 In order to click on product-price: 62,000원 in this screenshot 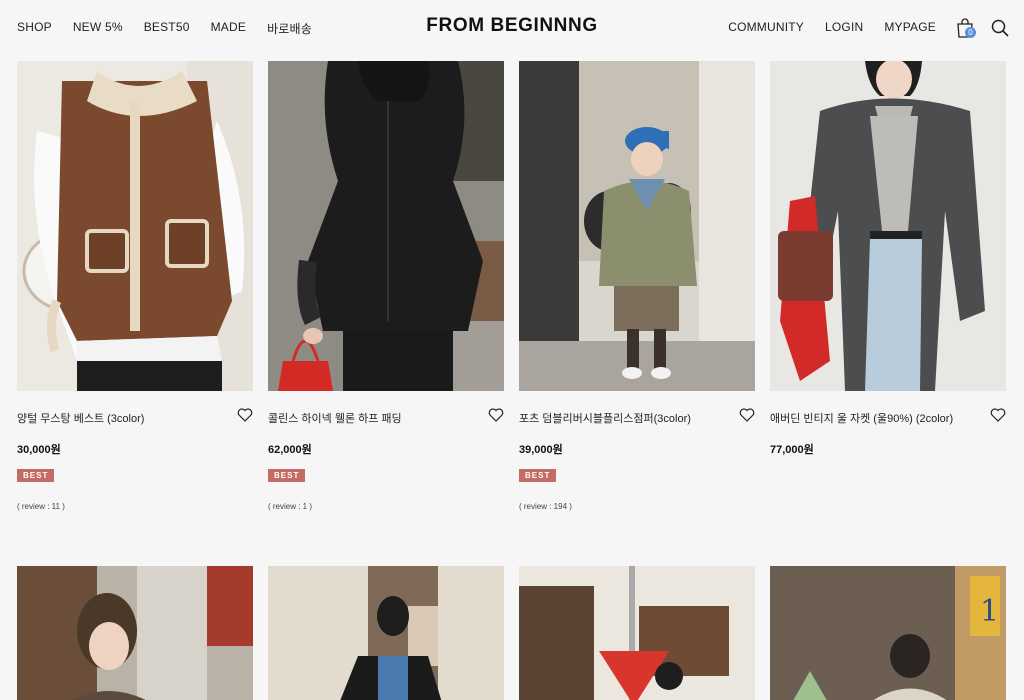, I will do `click(290, 450)`.